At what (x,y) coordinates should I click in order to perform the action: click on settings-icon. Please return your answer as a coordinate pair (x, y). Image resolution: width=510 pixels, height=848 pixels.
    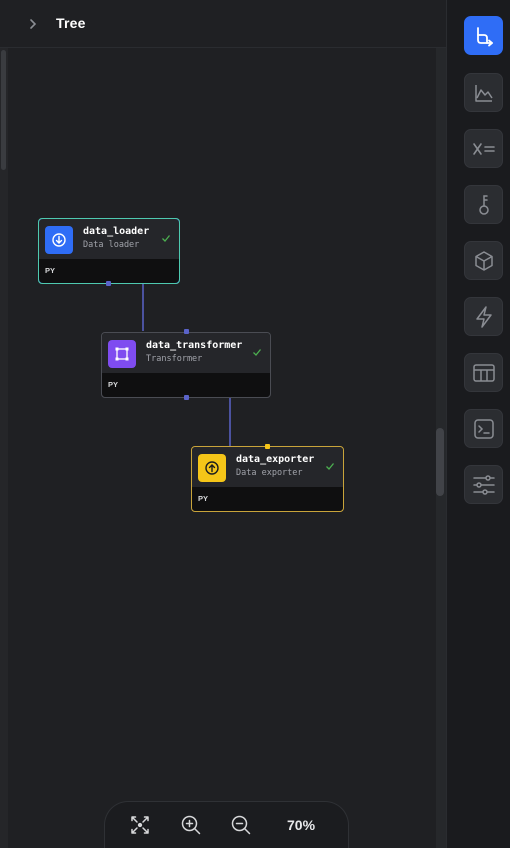
    Looking at the image, I should click on (483, 484).